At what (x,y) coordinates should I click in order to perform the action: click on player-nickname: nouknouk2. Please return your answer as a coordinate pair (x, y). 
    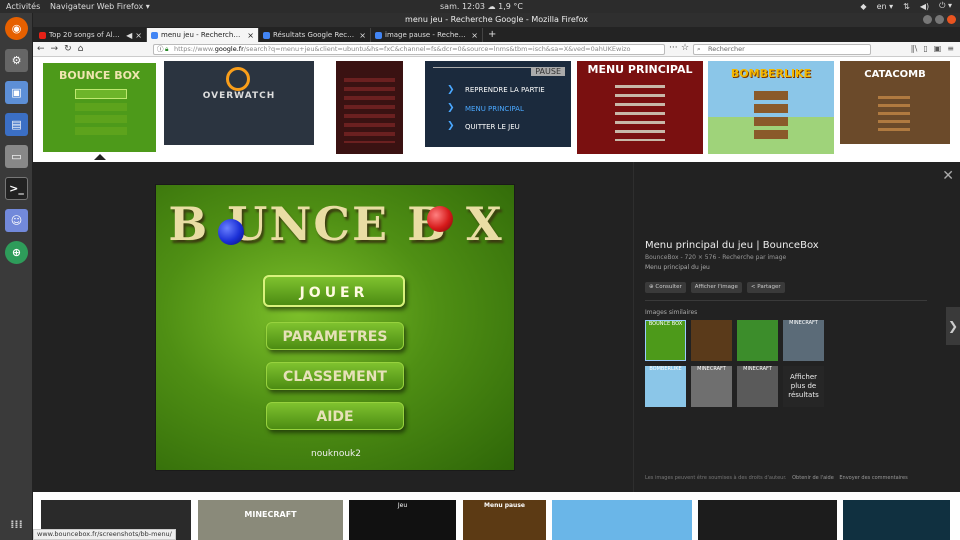
    Looking at the image, I should click on (336, 454).